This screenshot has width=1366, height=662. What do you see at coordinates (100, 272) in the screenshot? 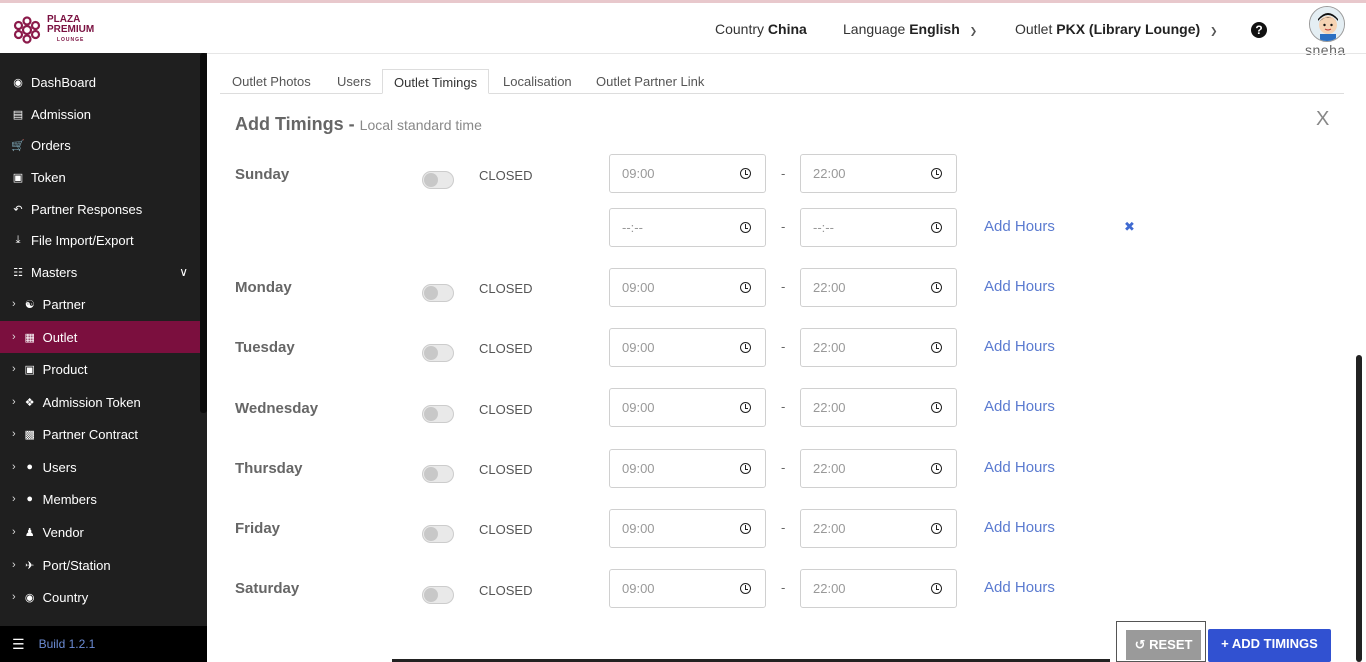
I see `sidebar-item-masters: ☷ Masters ∨` at bounding box center [100, 272].